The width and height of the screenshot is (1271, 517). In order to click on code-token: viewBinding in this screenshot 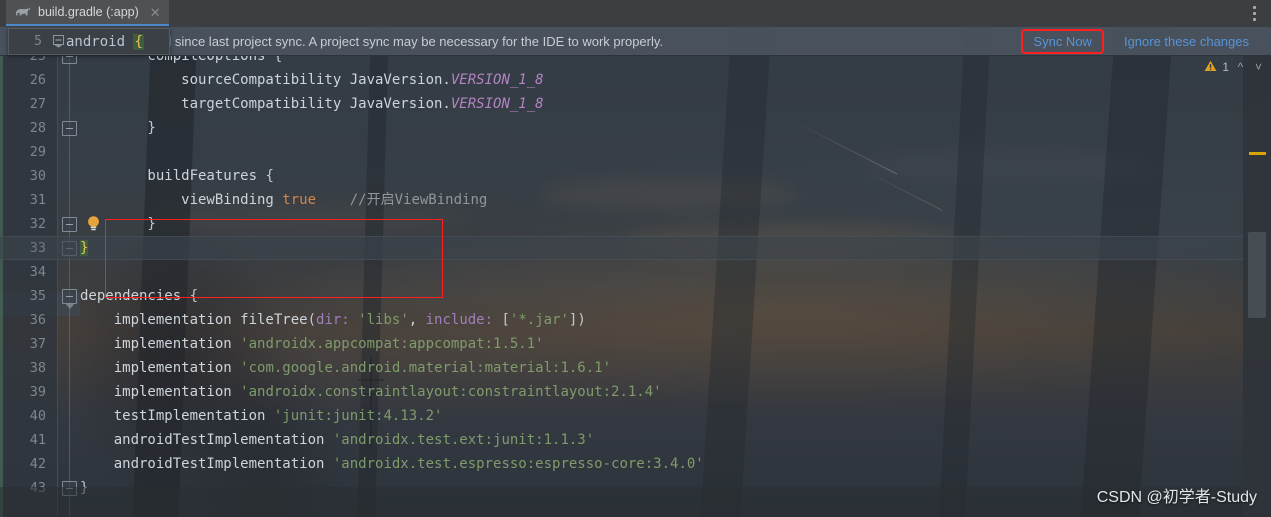, I will do `click(181, 200)`.